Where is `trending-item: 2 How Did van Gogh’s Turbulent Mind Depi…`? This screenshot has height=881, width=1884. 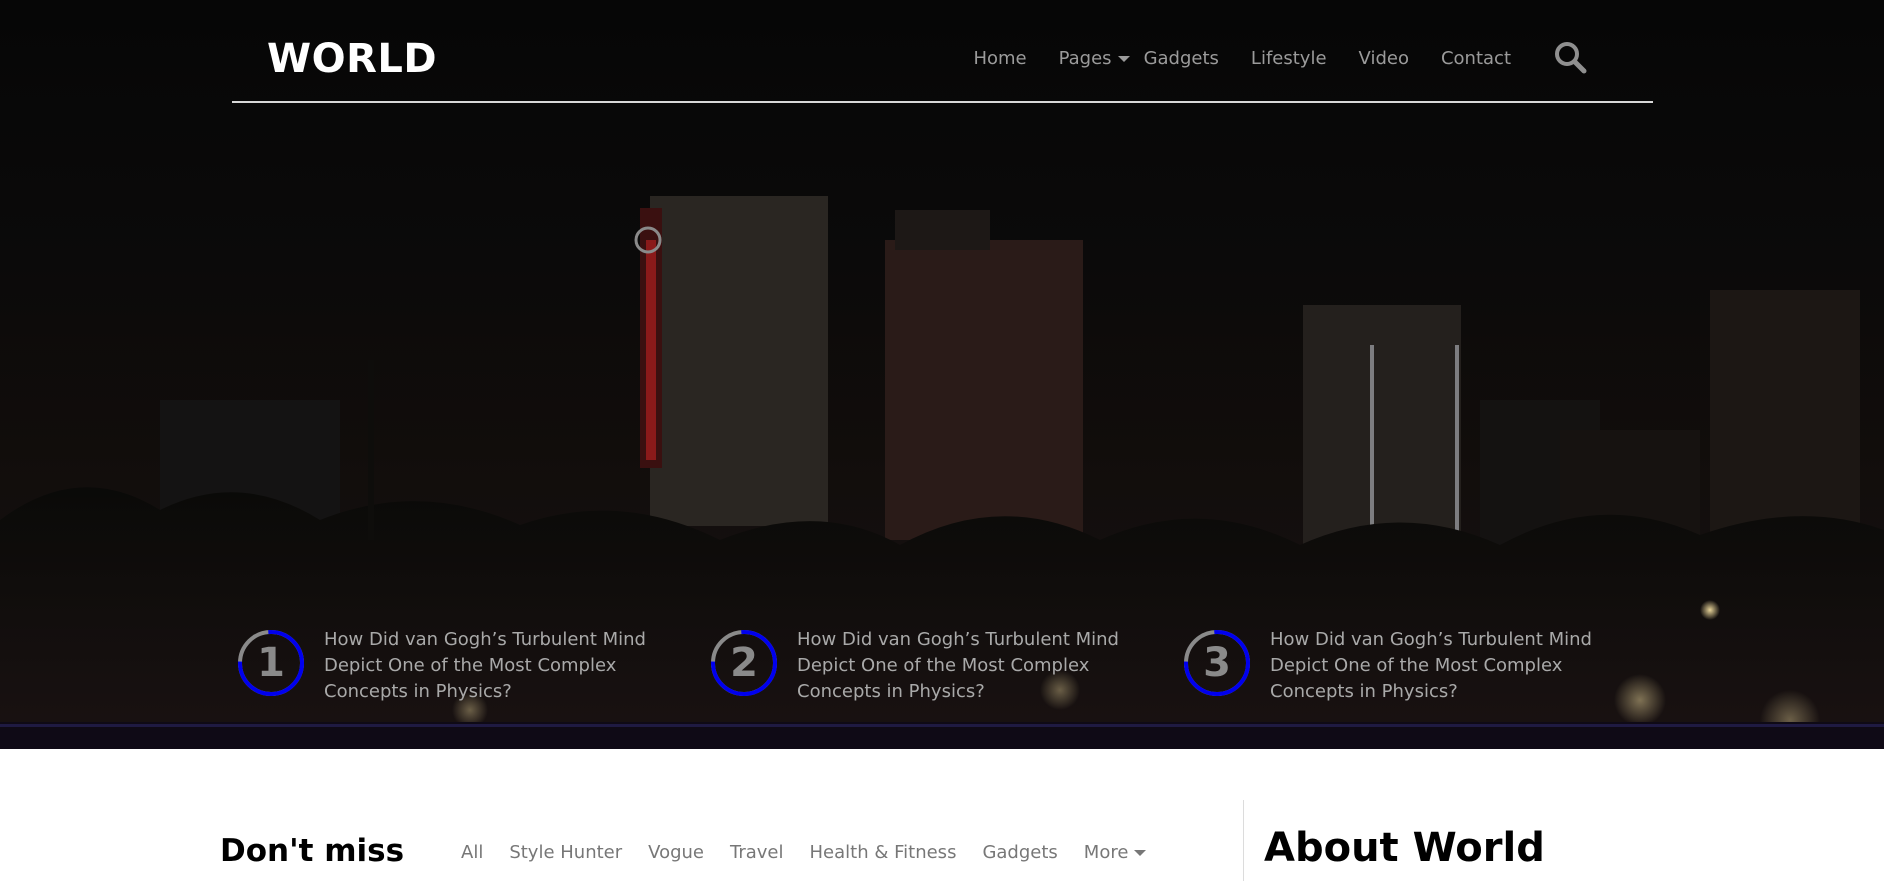
trending-item: 2 How Did van Gogh’s Turbulent Mind Depi… is located at coordinates (944, 665).